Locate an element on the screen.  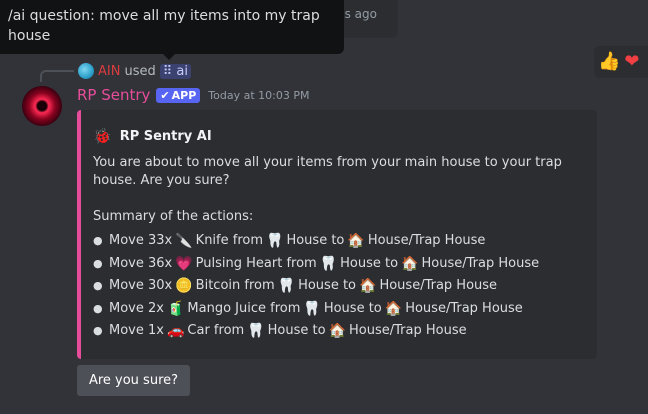
confirm-button: Are you sure? is located at coordinates (133, 380).